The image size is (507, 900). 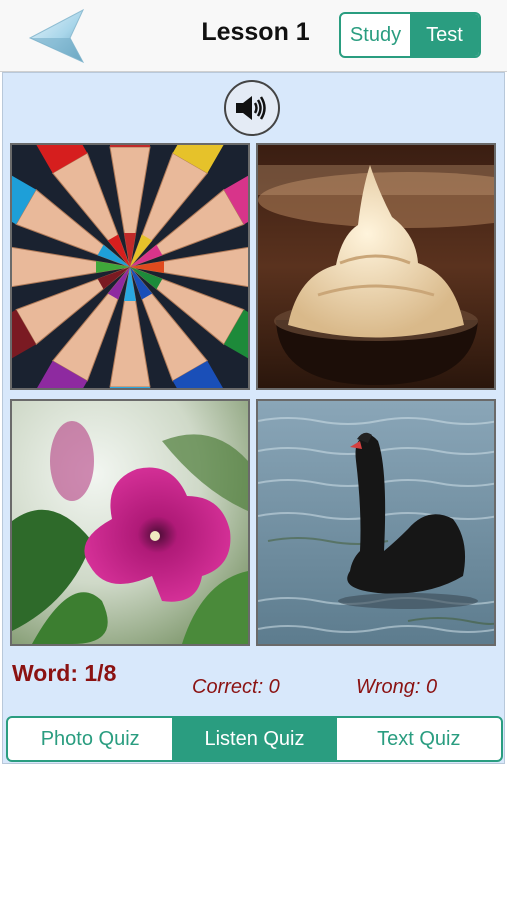 I want to click on navigation-bar: Lesson 1 Study Test, so click(x=253, y=36).